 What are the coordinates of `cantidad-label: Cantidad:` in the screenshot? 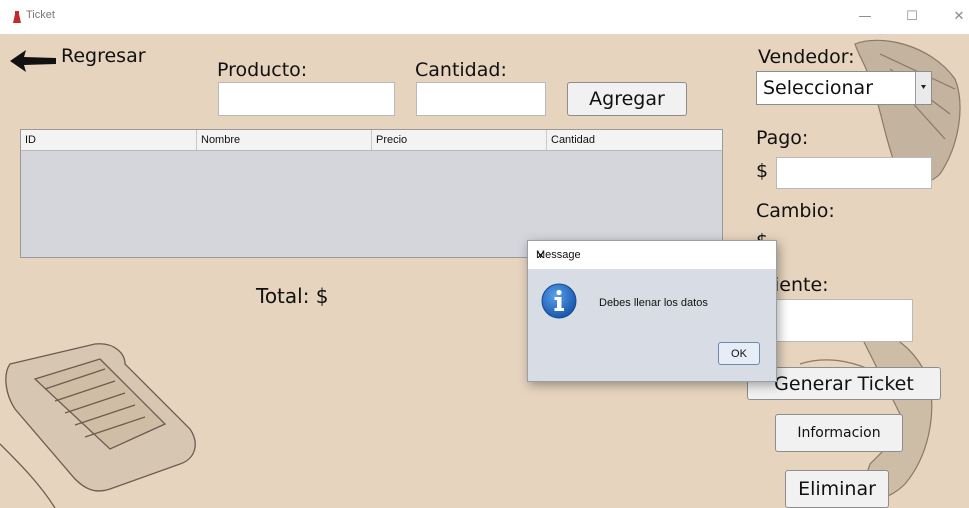 It's located at (461, 70).